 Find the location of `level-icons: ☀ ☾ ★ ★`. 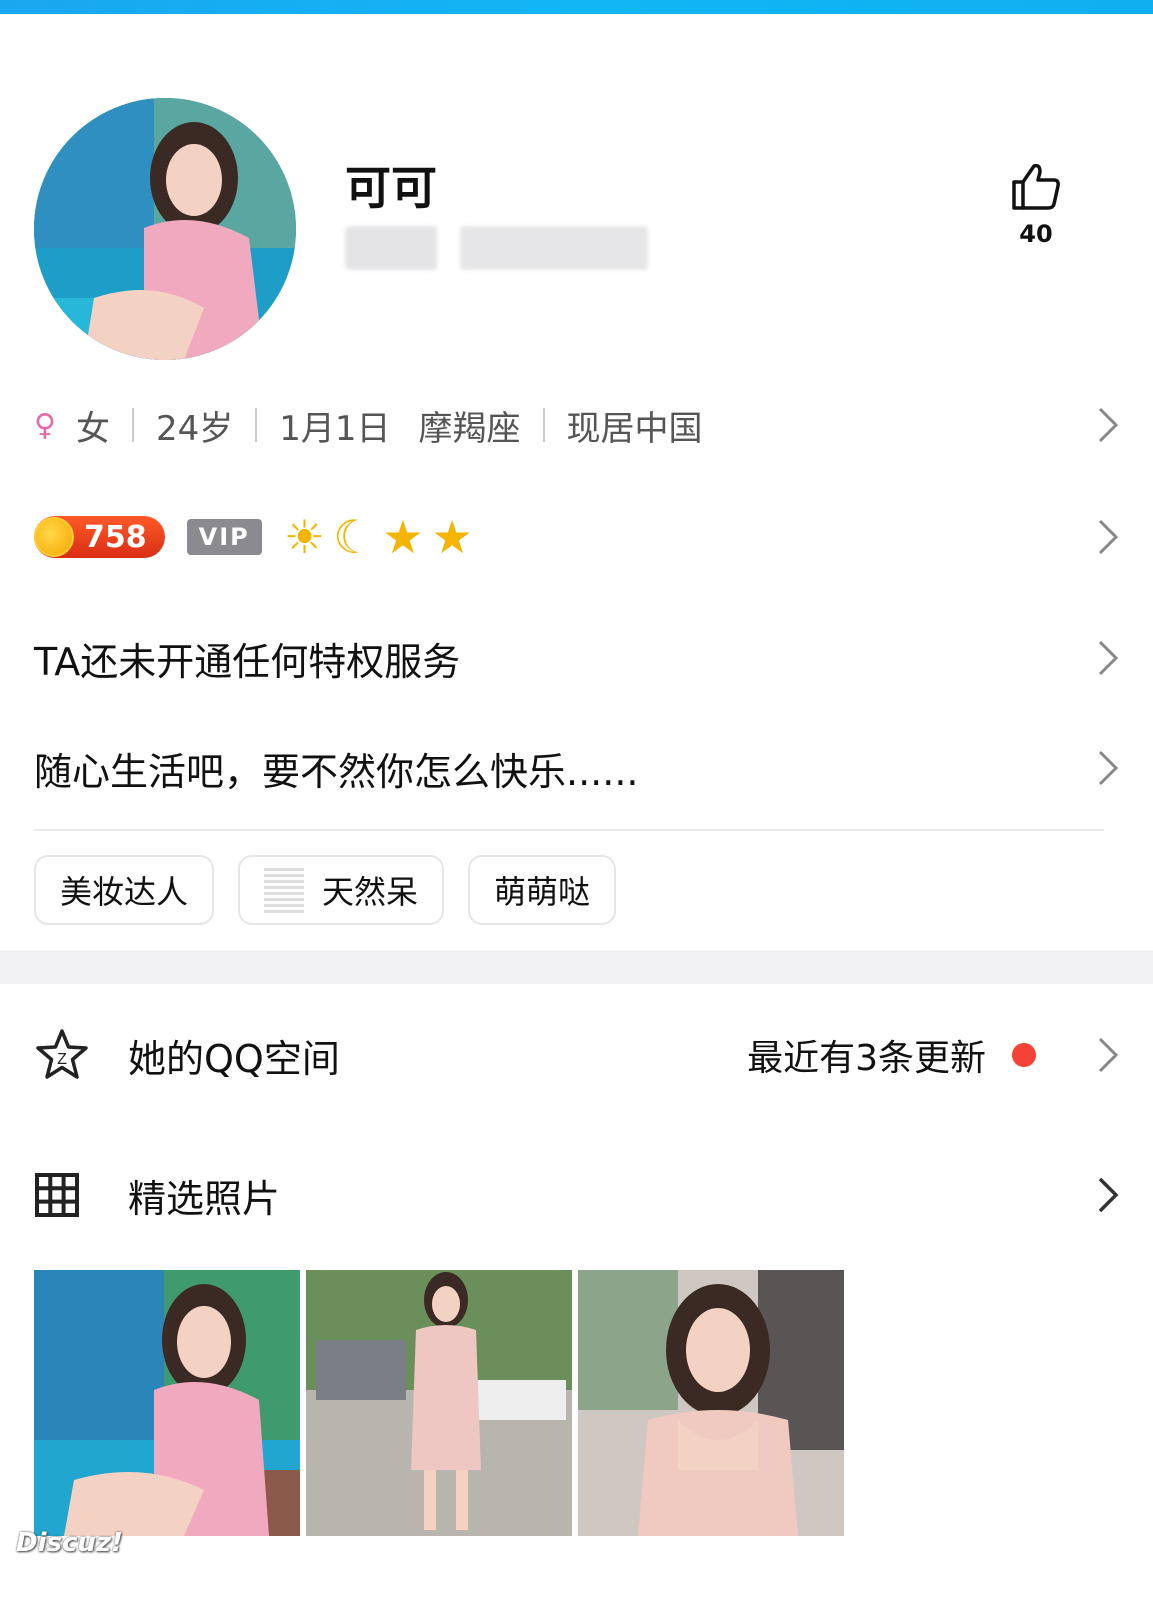

level-icons: ☀ ☾ ★ ★ is located at coordinates (382, 537).